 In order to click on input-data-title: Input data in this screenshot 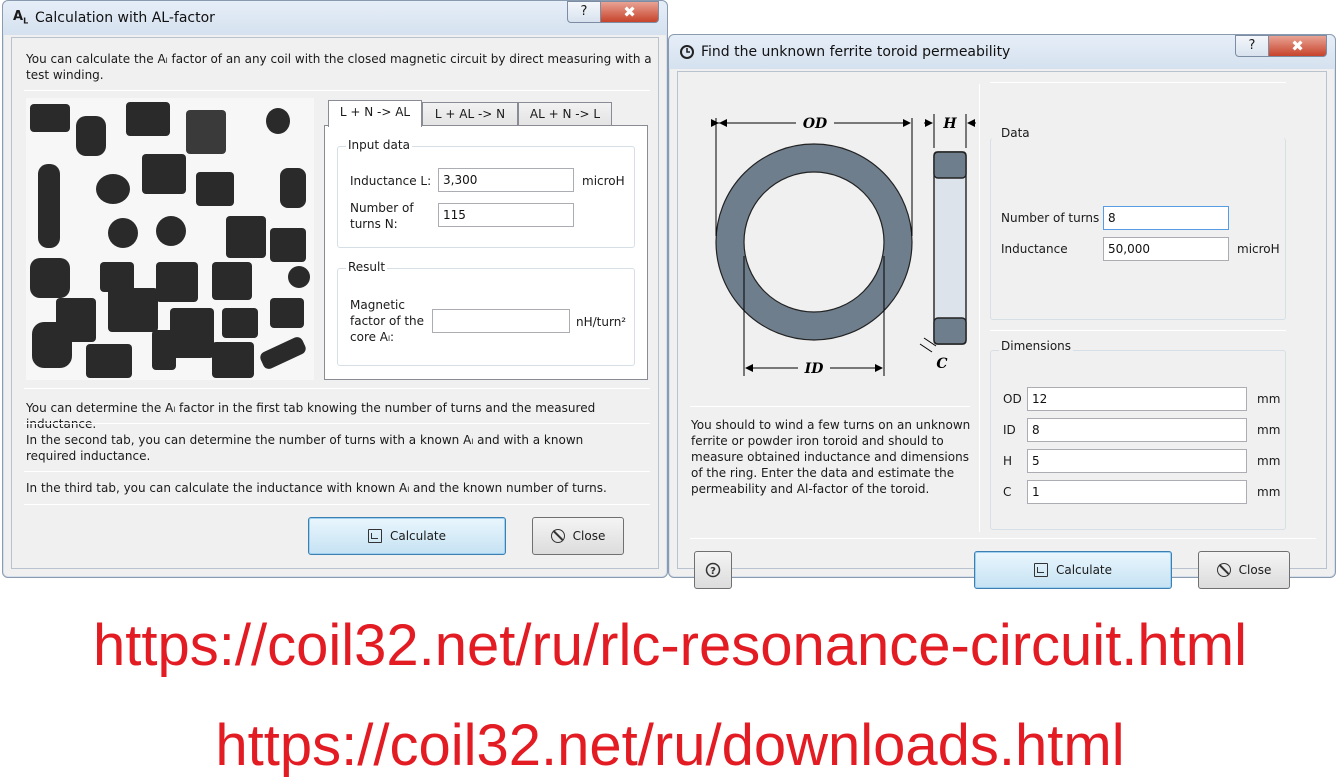, I will do `click(379, 145)`.